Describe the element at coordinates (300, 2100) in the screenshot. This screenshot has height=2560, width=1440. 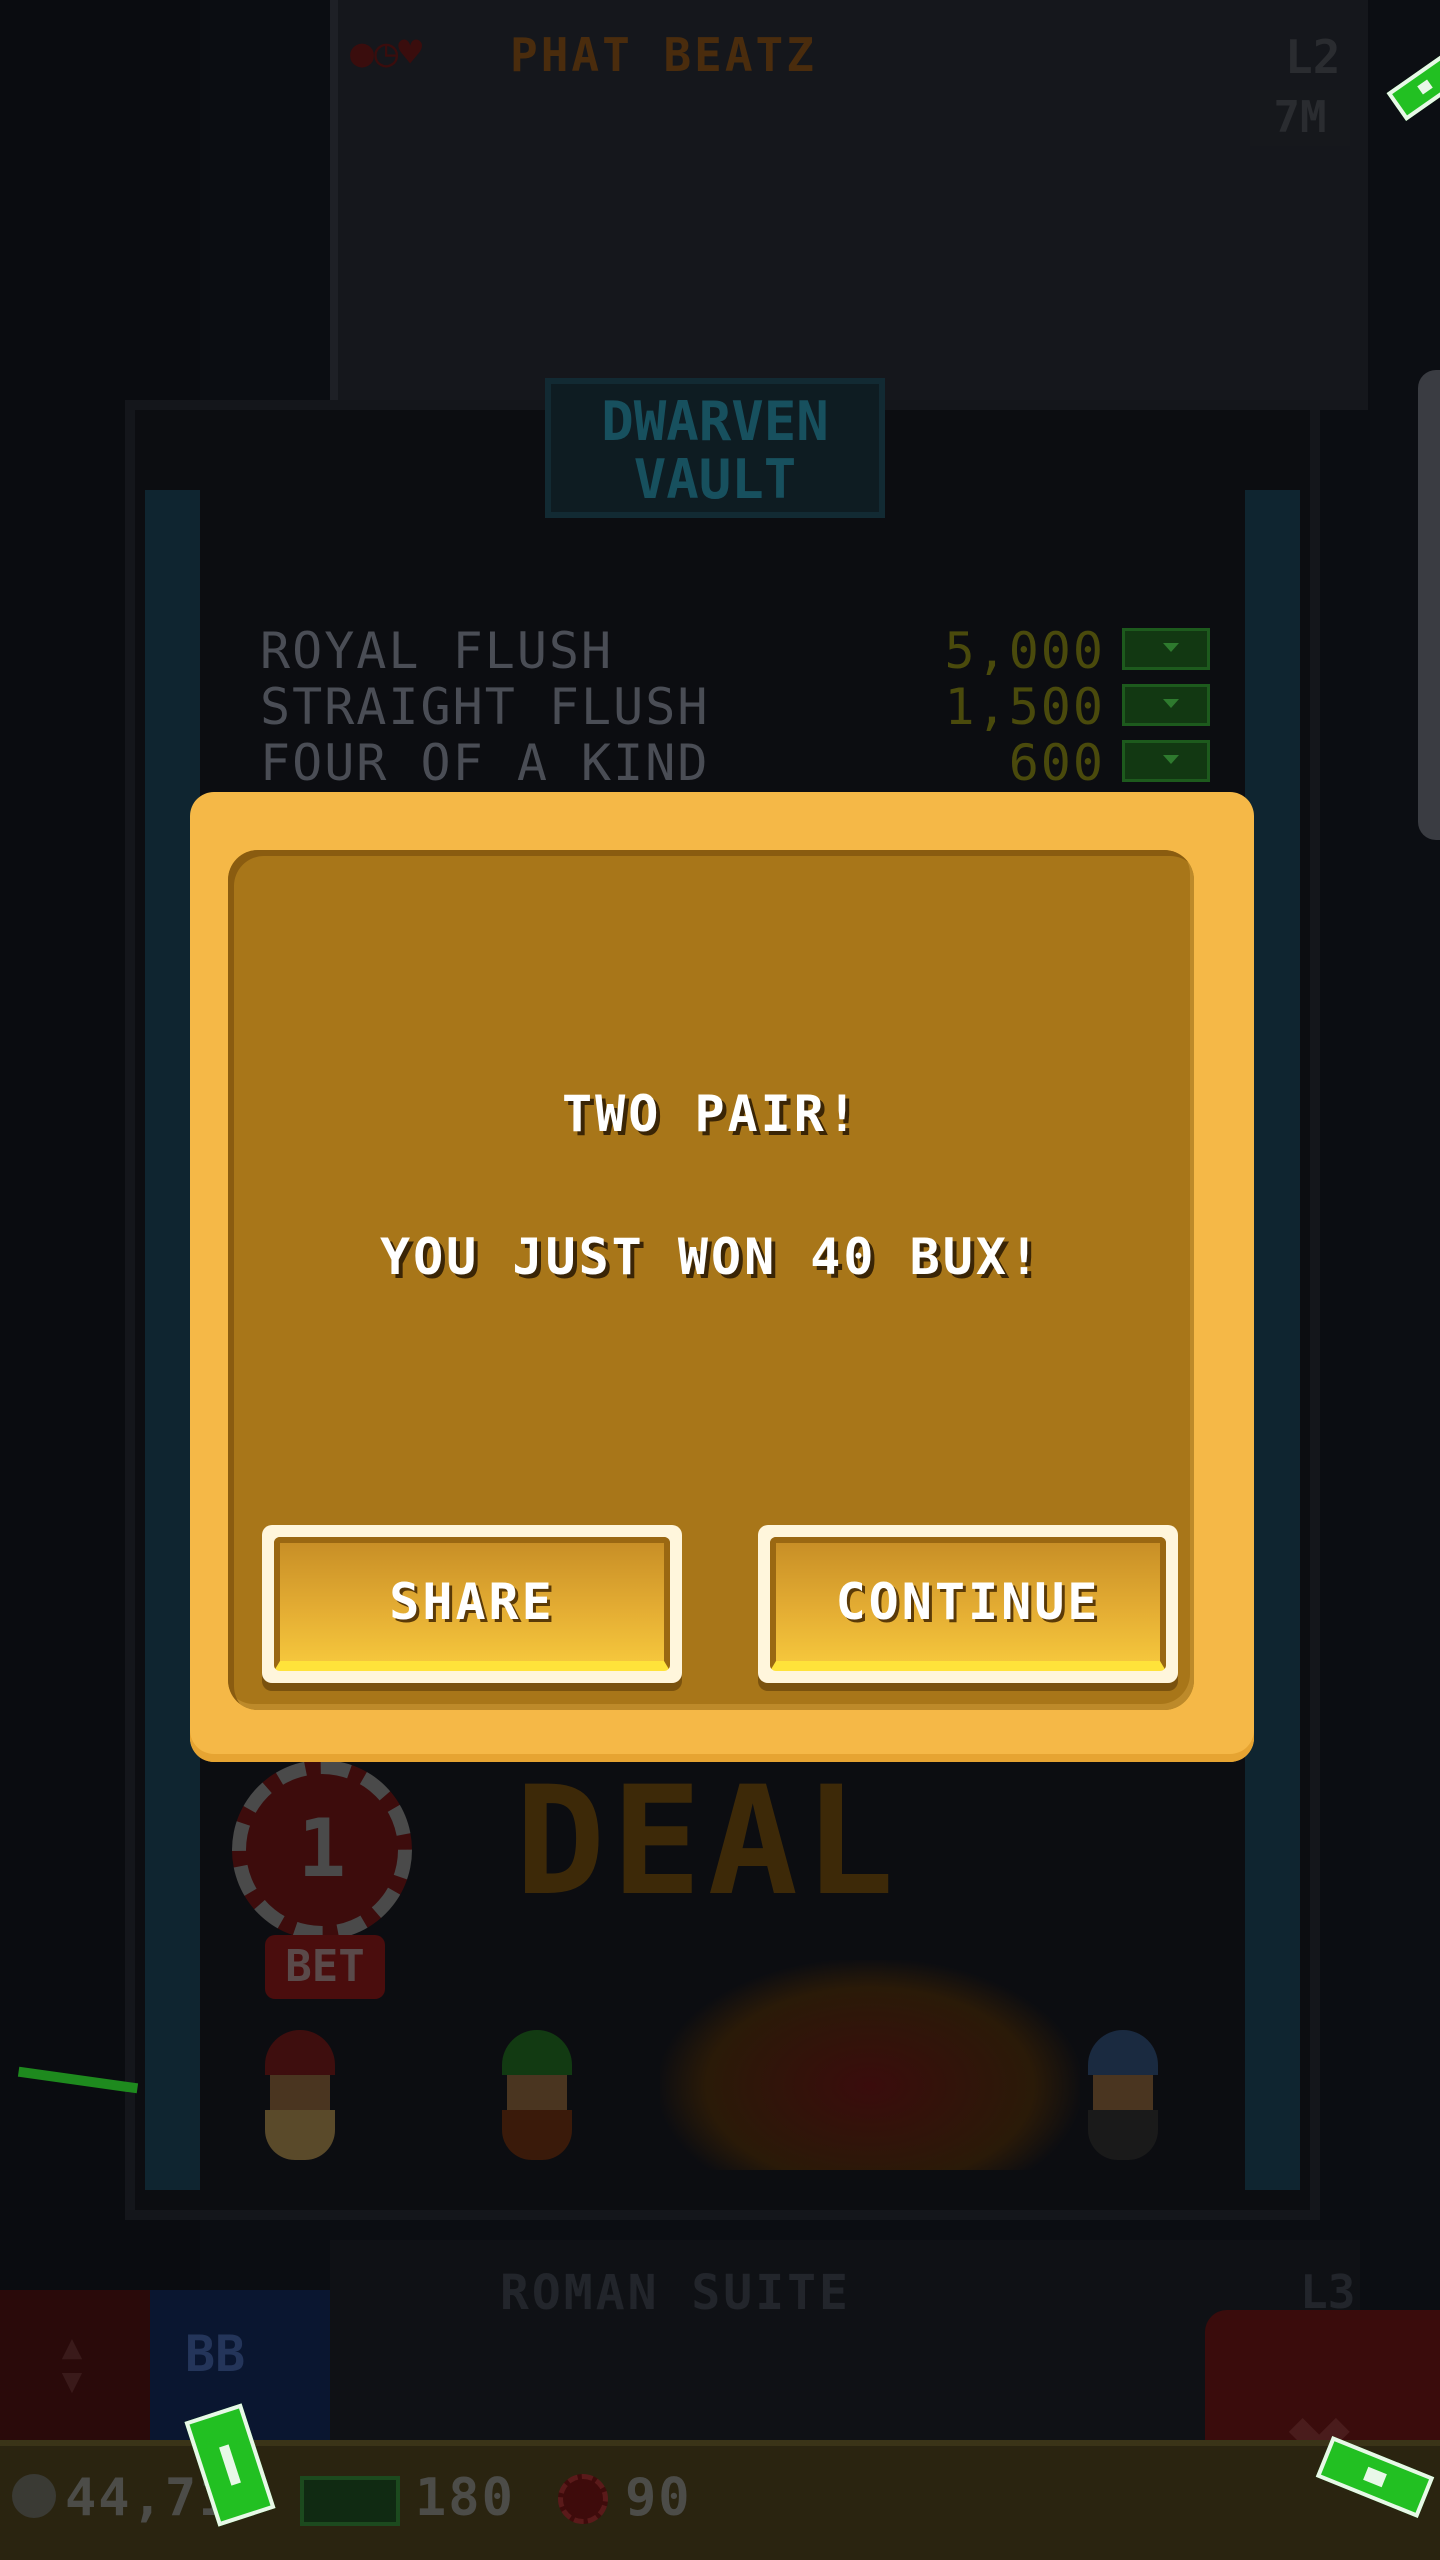
I see `dwarf-red` at that location.